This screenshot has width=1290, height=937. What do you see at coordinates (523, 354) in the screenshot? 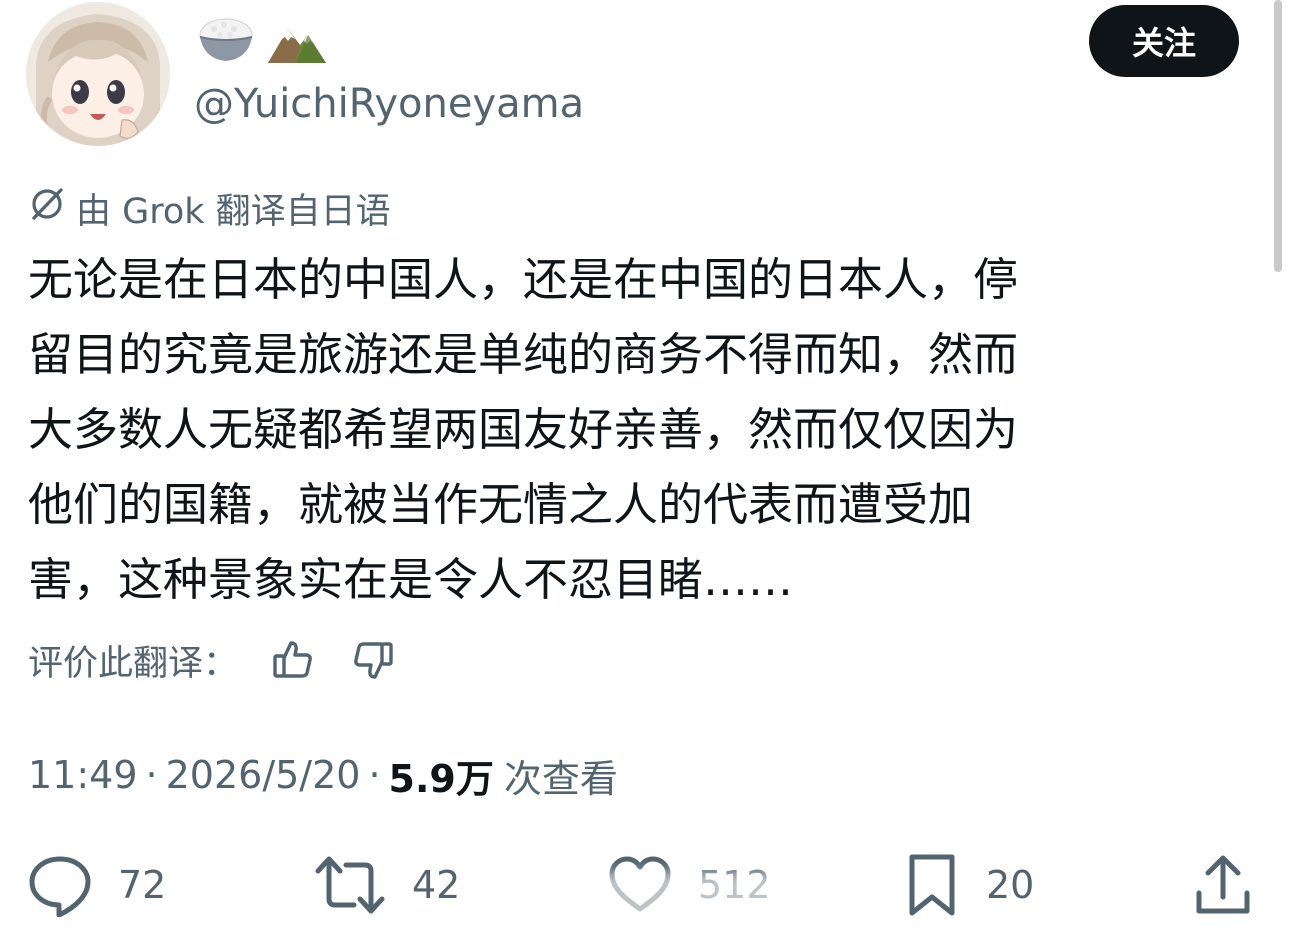
I see `tweet-text-line: 留目的究竟是旅游还是单纯的商务不得而知，然而` at bounding box center [523, 354].